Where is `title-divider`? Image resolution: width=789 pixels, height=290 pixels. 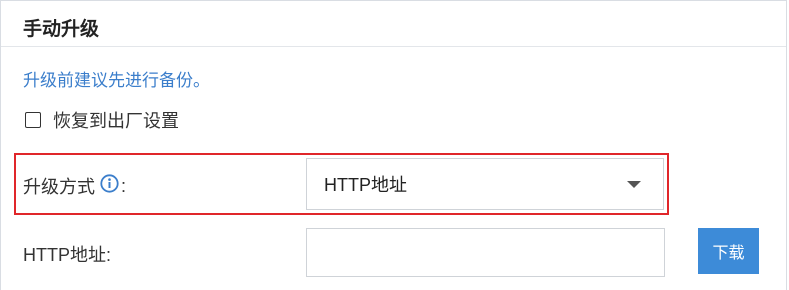 title-divider is located at coordinates (393, 46).